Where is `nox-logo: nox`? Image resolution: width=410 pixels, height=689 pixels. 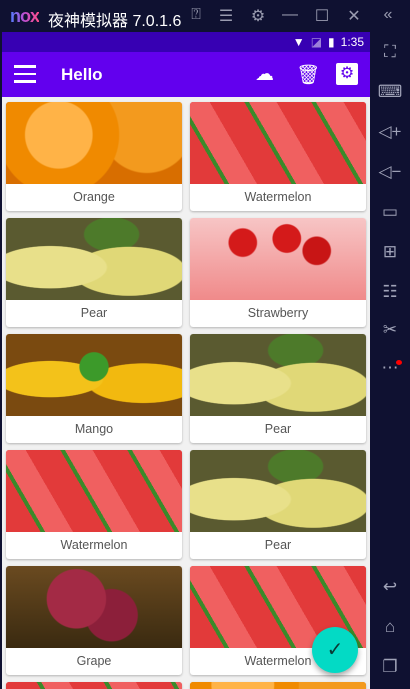
nox-logo: nox is located at coordinates (25, 16).